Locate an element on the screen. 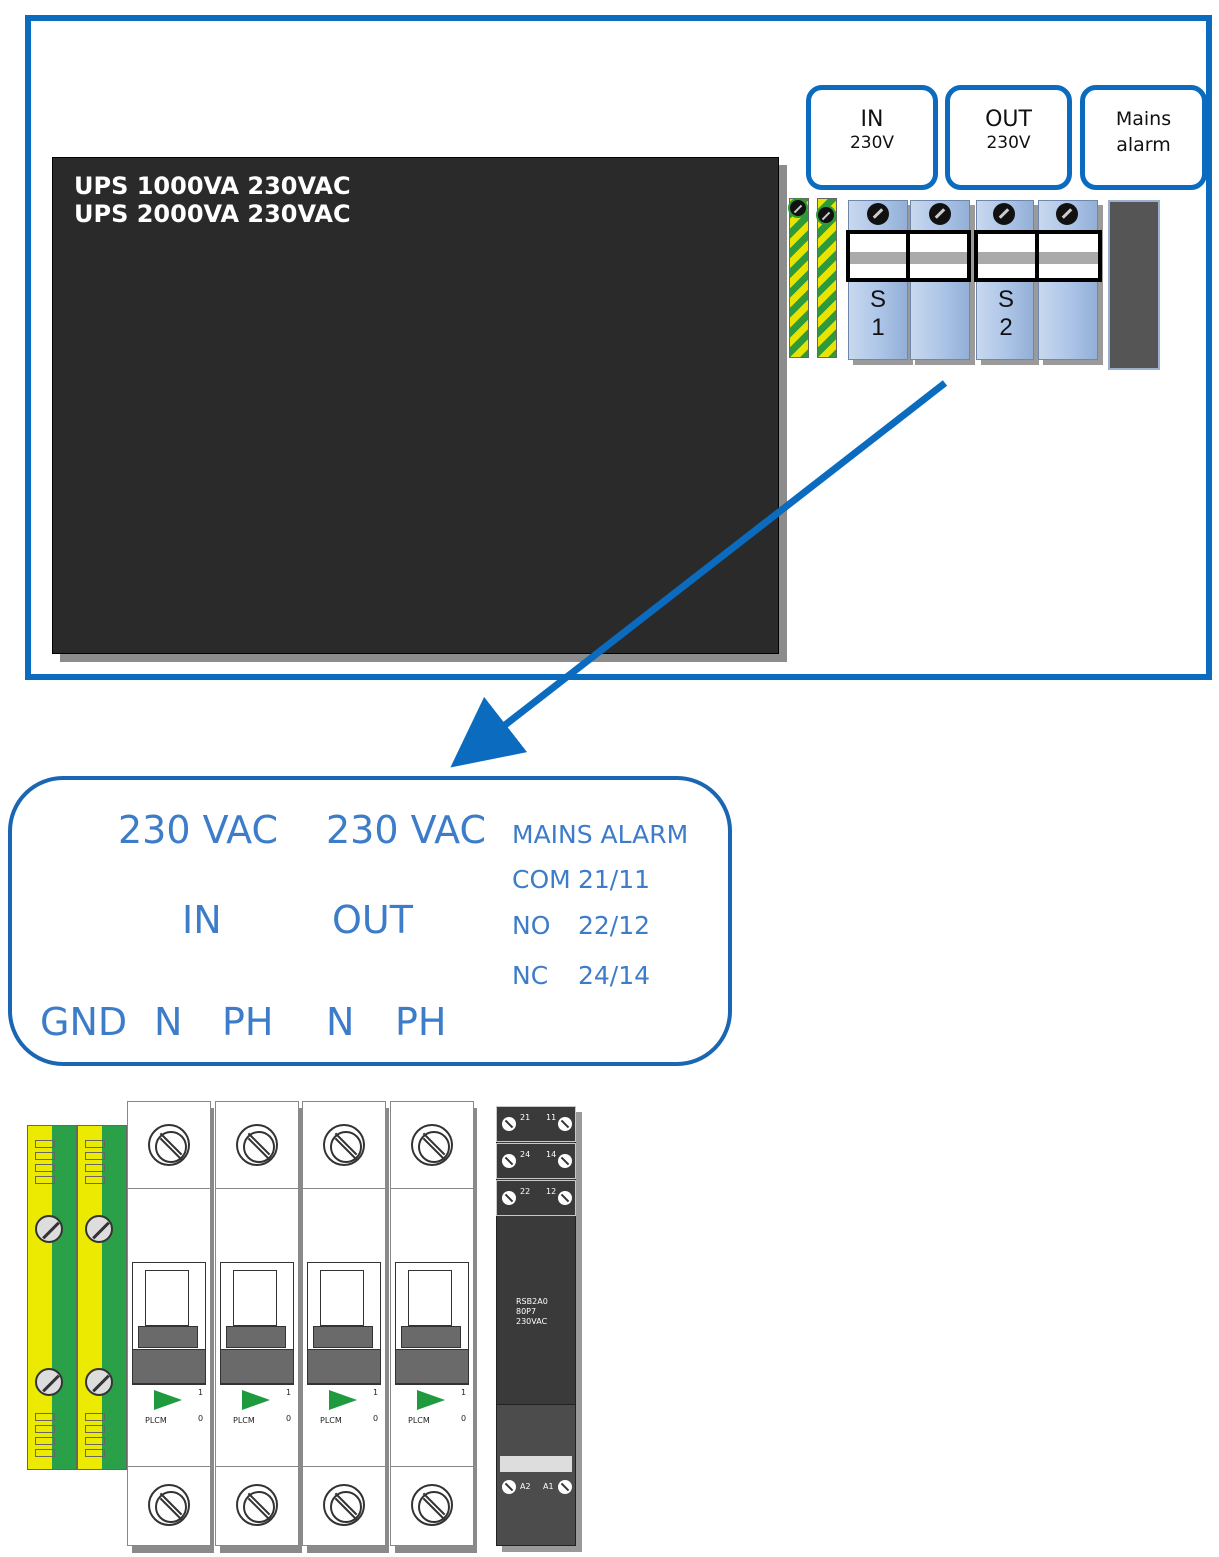  relay-lower-body is located at coordinates (536, 1475).